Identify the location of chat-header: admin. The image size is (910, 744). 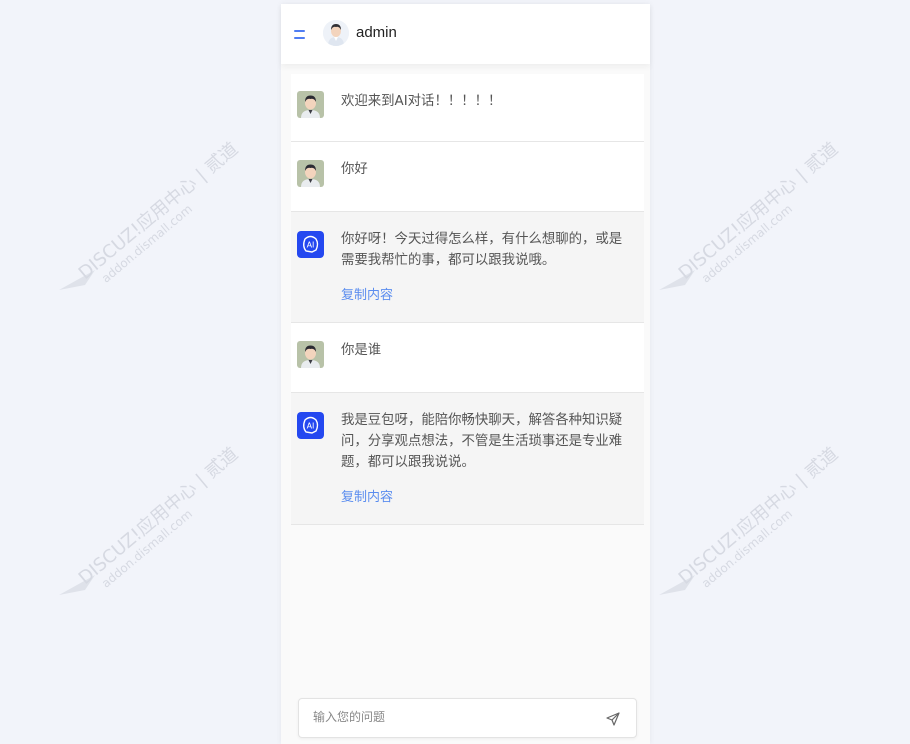
(465, 34).